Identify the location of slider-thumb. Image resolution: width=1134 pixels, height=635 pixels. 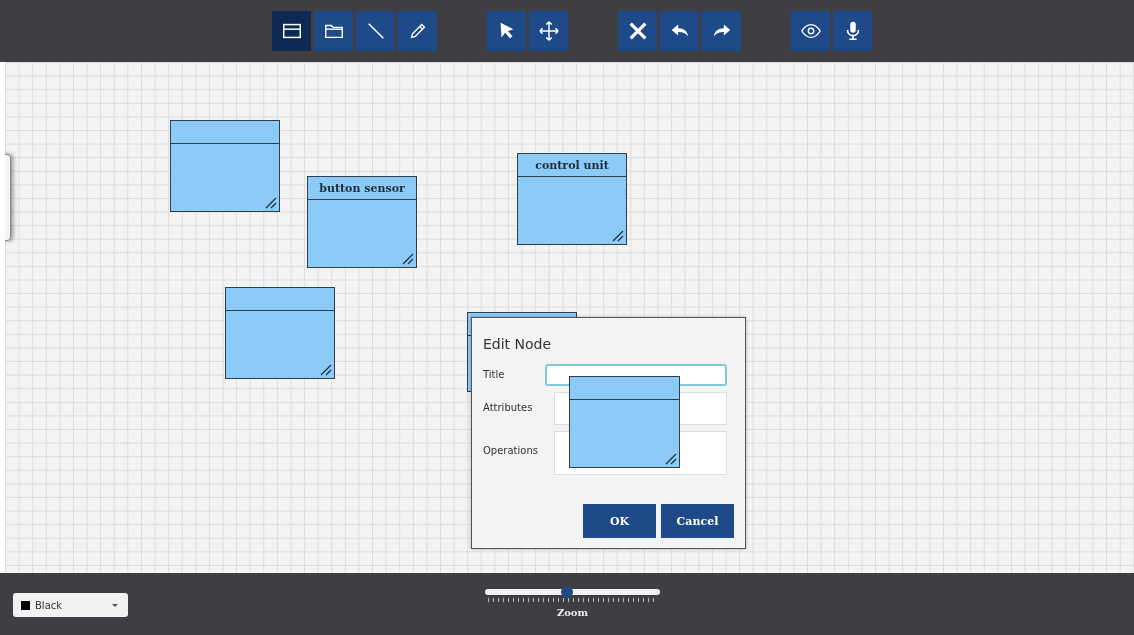
(567, 592).